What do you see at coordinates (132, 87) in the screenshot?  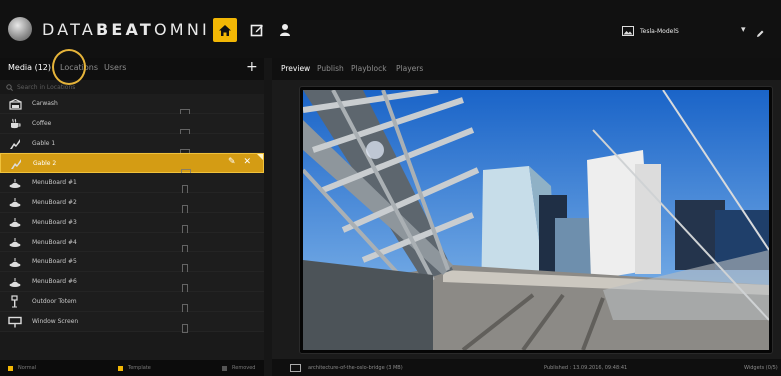 I see `search-row: Search in Locations` at bounding box center [132, 87].